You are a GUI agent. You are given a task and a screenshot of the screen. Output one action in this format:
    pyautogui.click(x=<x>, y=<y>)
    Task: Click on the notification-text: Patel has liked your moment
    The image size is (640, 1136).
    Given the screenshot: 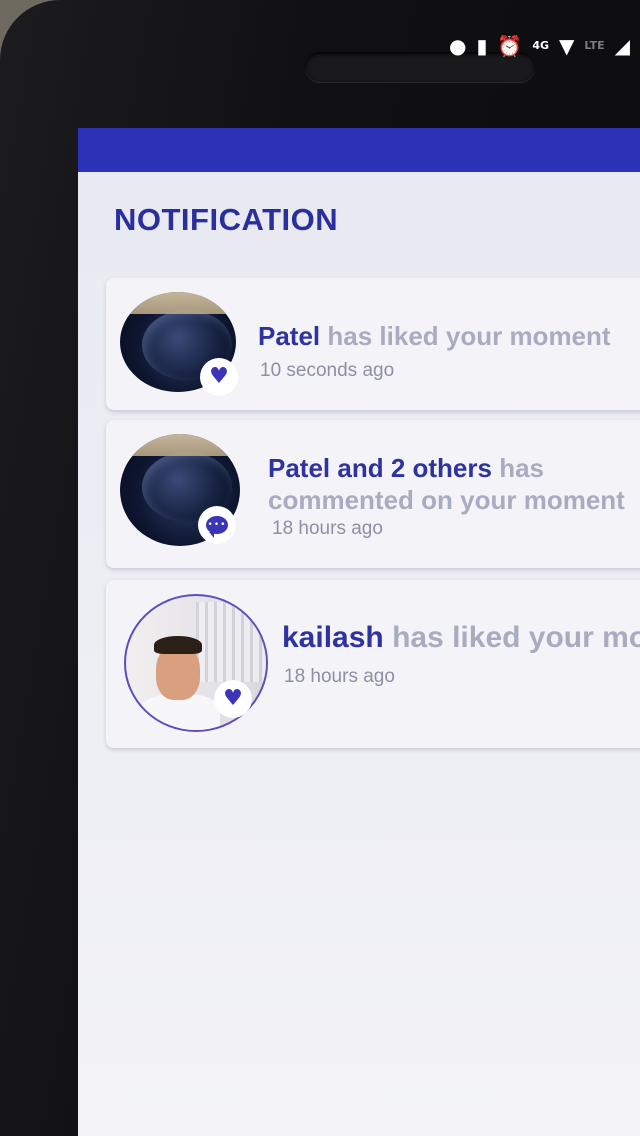 What is the action you would take?
    pyautogui.click(x=434, y=336)
    